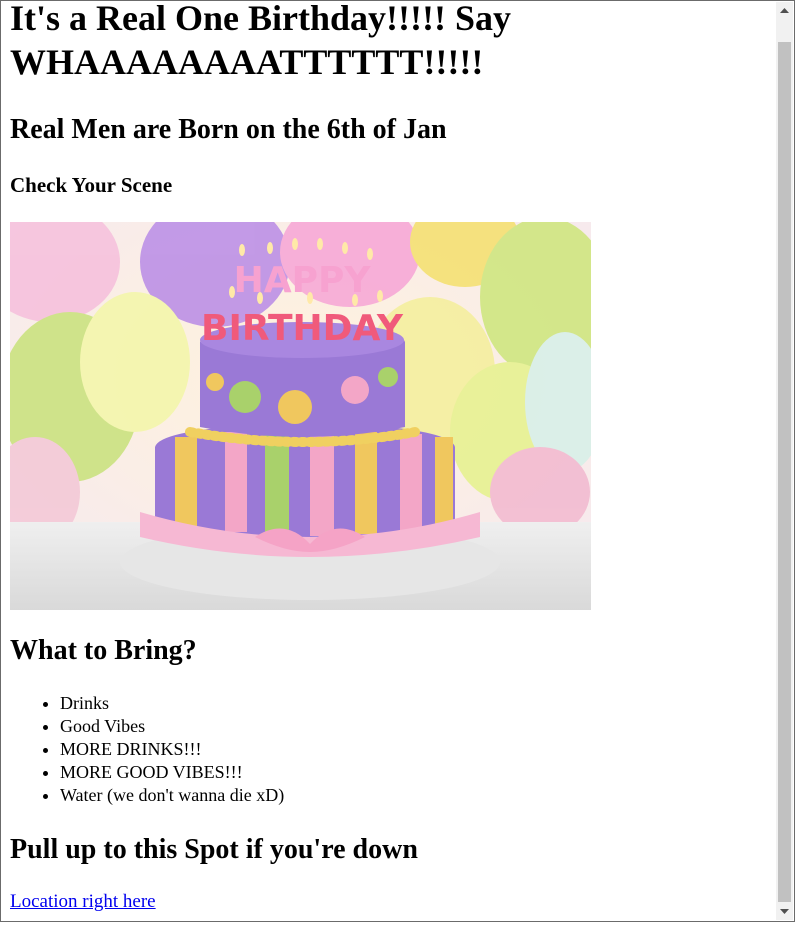 The image size is (795, 925). Describe the element at coordinates (172, 795) in the screenshot. I see `list-item: Water (we don't wanna die xD)` at that location.